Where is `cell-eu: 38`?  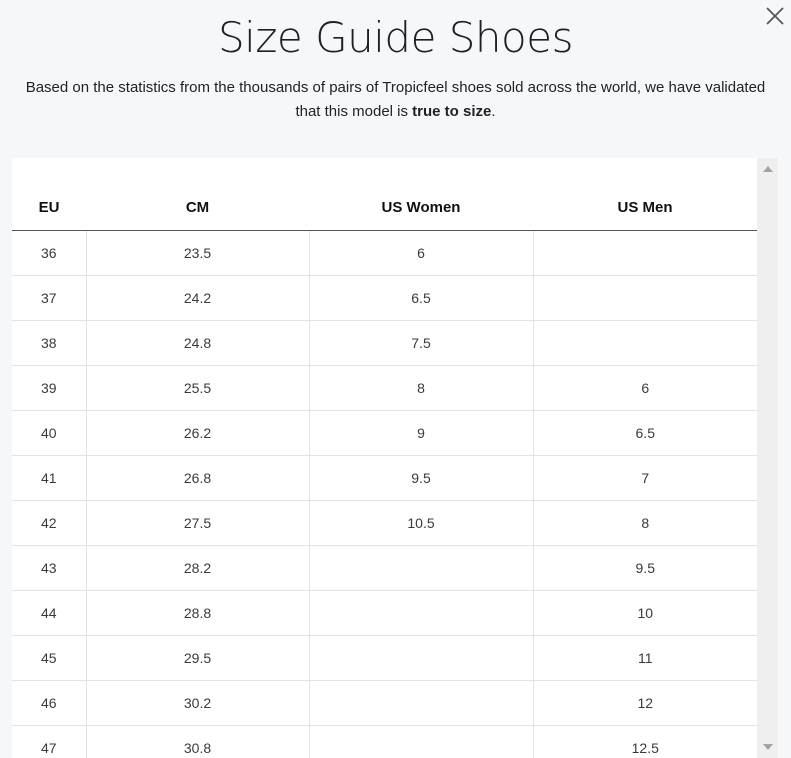 cell-eu: 38 is located at coordinates (49, 343).